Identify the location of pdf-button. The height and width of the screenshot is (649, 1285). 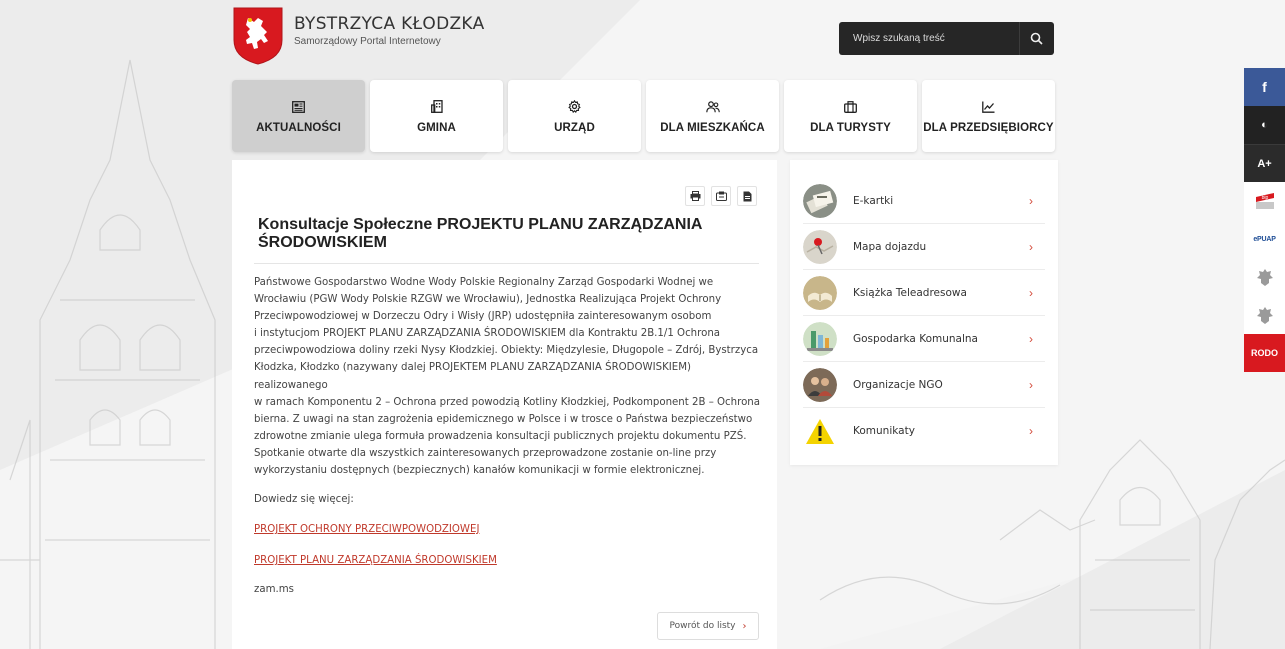
(747, 196).